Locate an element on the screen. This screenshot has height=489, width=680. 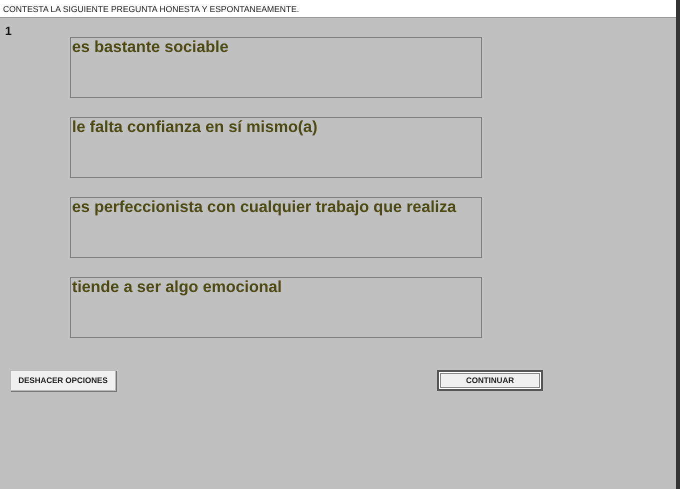
instruction-text: CONTESTA LA SIGUIENTE PREGUNTA HONESTA Y ESPONTANEAMENTE. is located at coordinates (151, 9).